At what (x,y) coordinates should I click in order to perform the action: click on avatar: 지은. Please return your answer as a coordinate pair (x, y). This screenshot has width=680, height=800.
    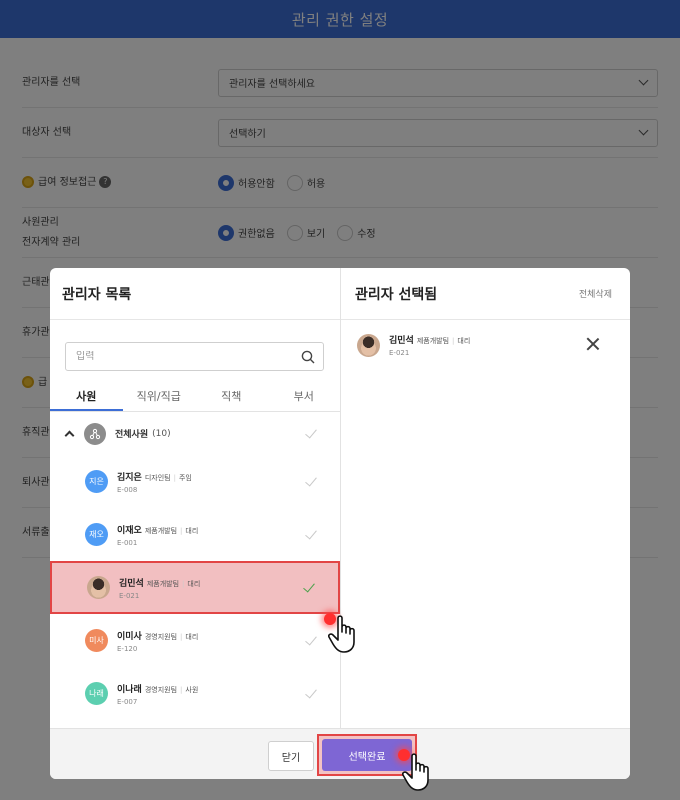
    Looking at the image, I should click on (96, 481).